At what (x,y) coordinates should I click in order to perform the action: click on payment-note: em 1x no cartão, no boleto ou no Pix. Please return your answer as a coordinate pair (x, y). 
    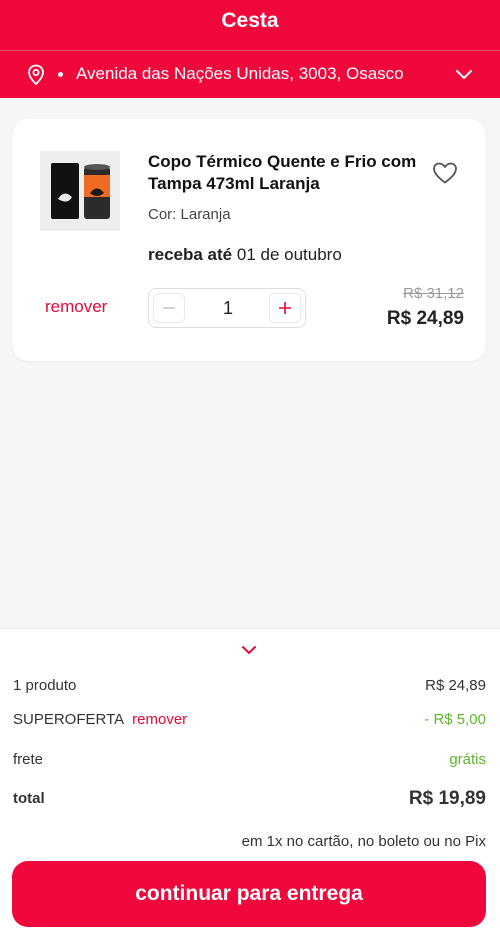
    Looking at the image, I should click on (363, 841).